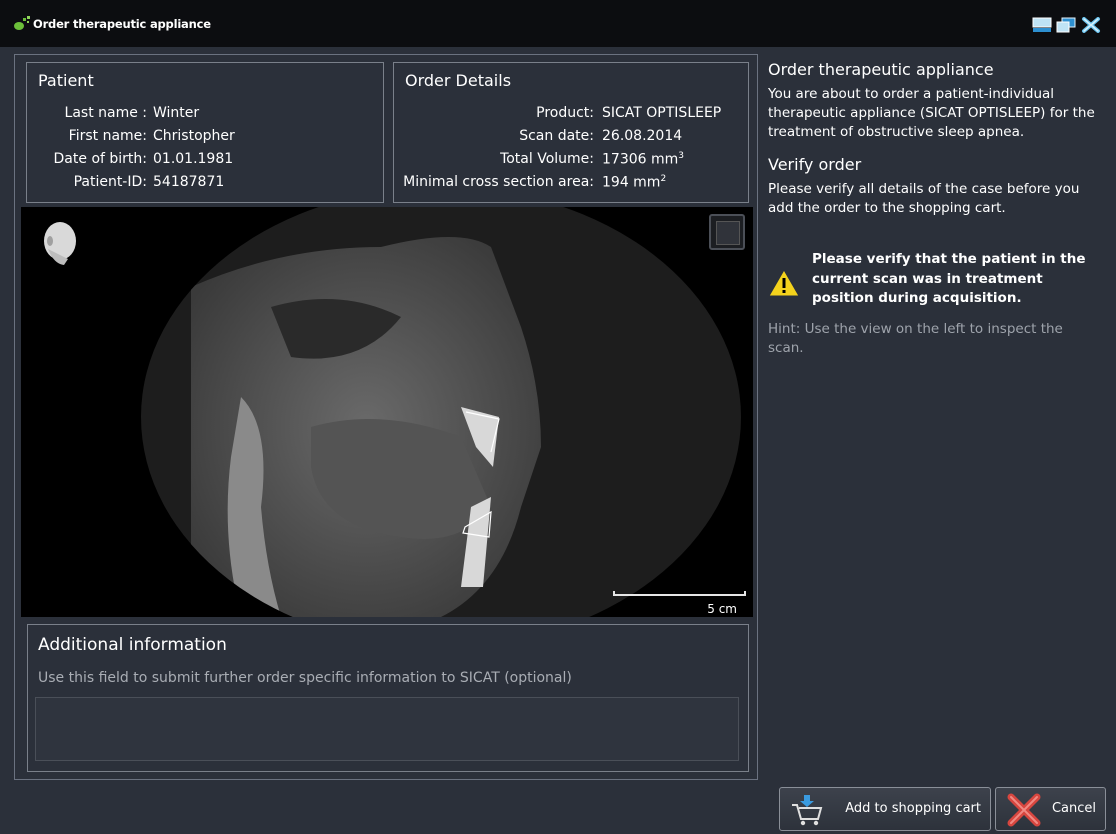 The height and width of the screenshot is (834, 1116). I want to click on scan-date-row: Scan date: 26.08.2014, so click(571, 138).